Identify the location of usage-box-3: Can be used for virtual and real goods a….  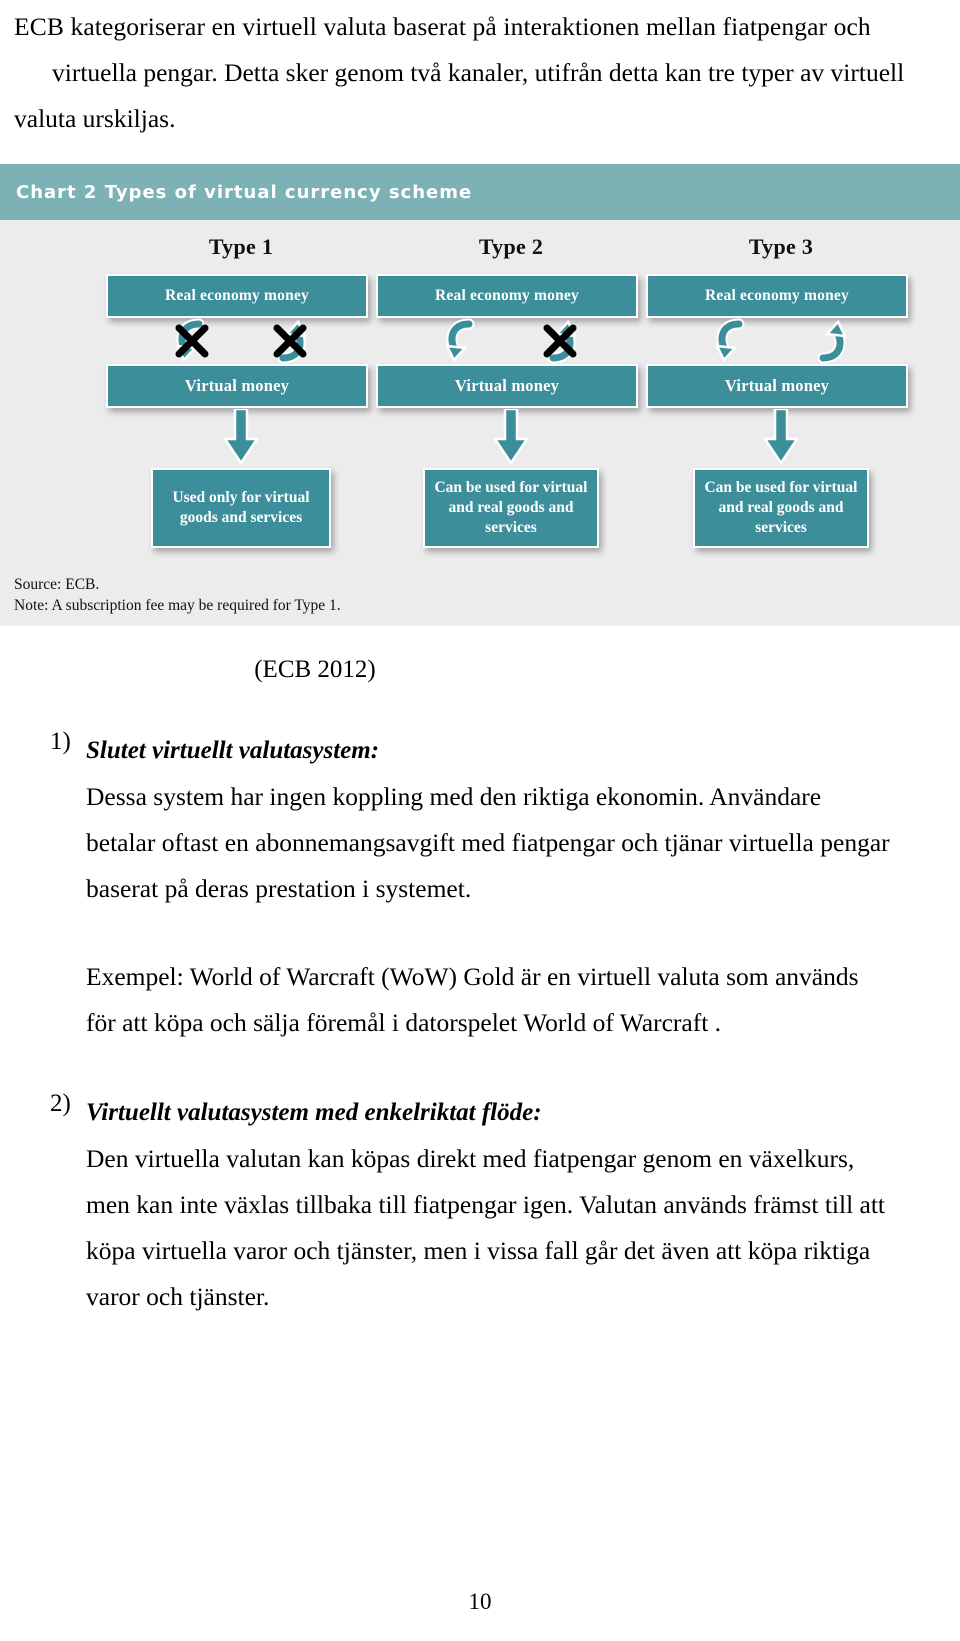
(781, 508).